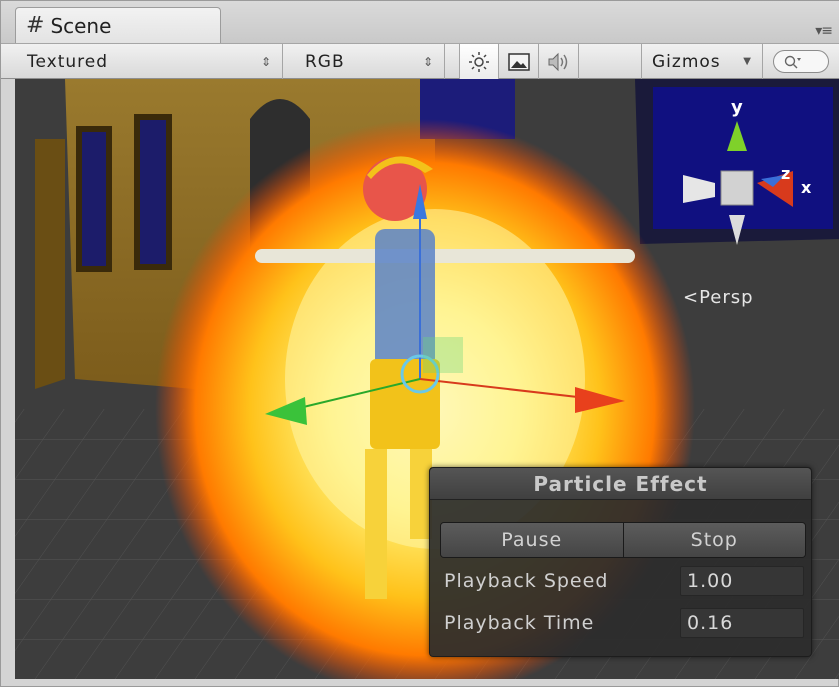 This screenshot has width=839, height=687. Describe the element at coordinates (713, 540) in the screenshot. I see `stop-button: Stop` at that location.